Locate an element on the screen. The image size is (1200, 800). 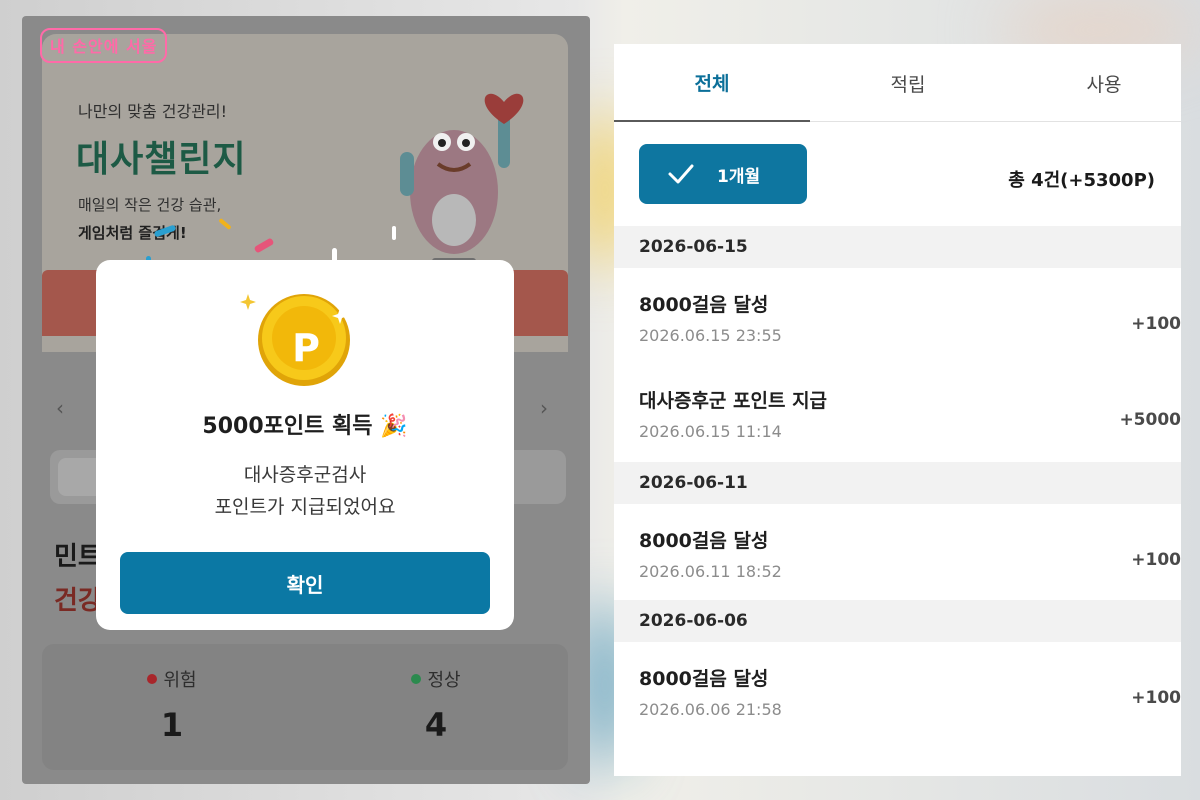
mascot-illustration is located at coordinates (462, 180).